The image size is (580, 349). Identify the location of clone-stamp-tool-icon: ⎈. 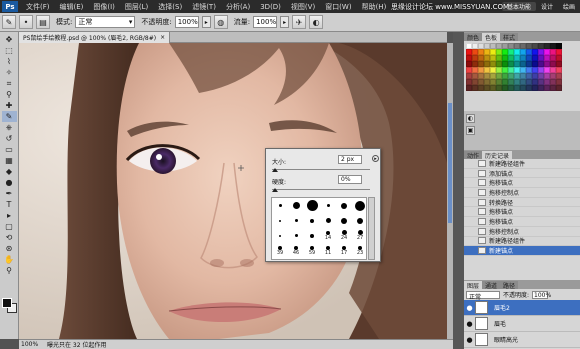
(9, 127).